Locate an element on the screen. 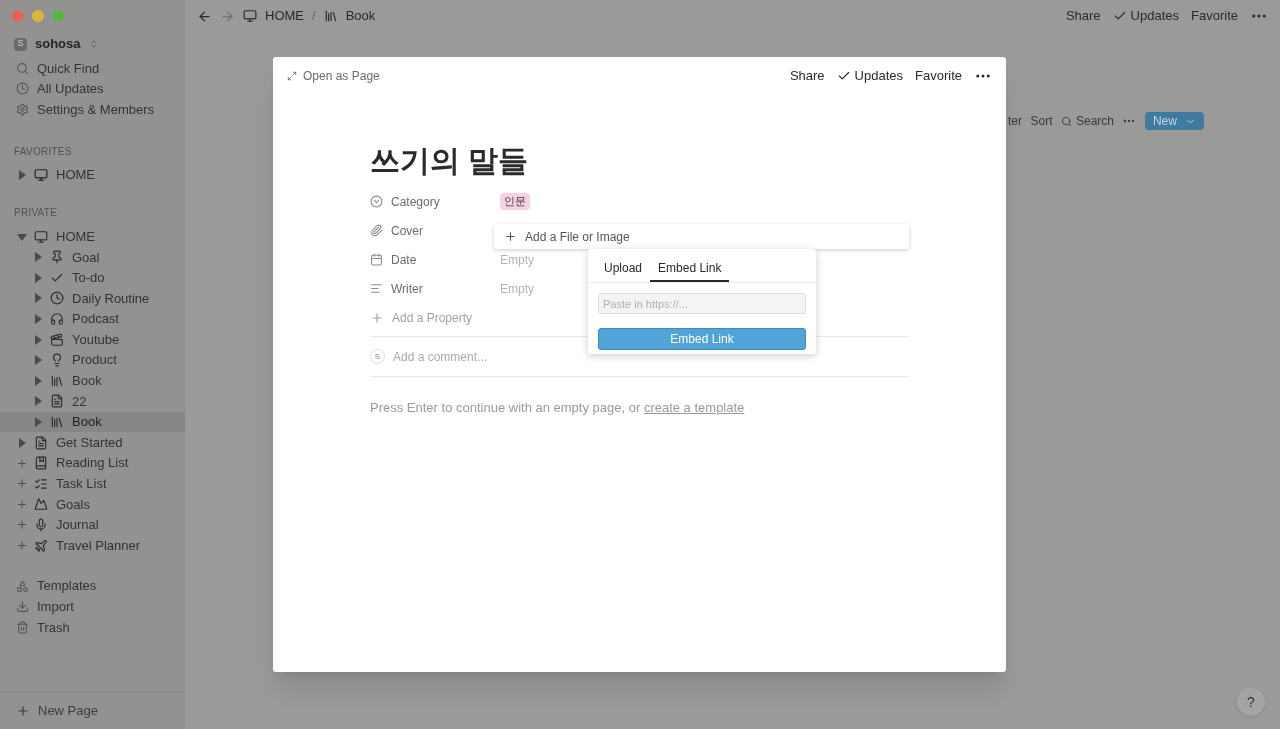 The width and height of the screenshot is (1280, 729). pin-icon is located at coordinates (57, 257).